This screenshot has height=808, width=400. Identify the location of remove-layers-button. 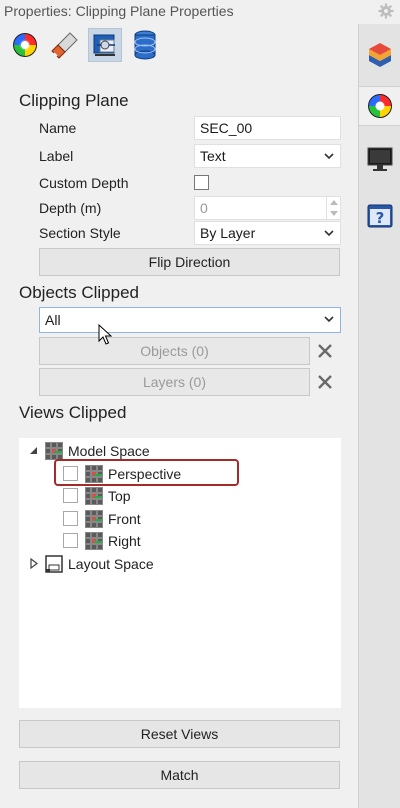
(325, 382).